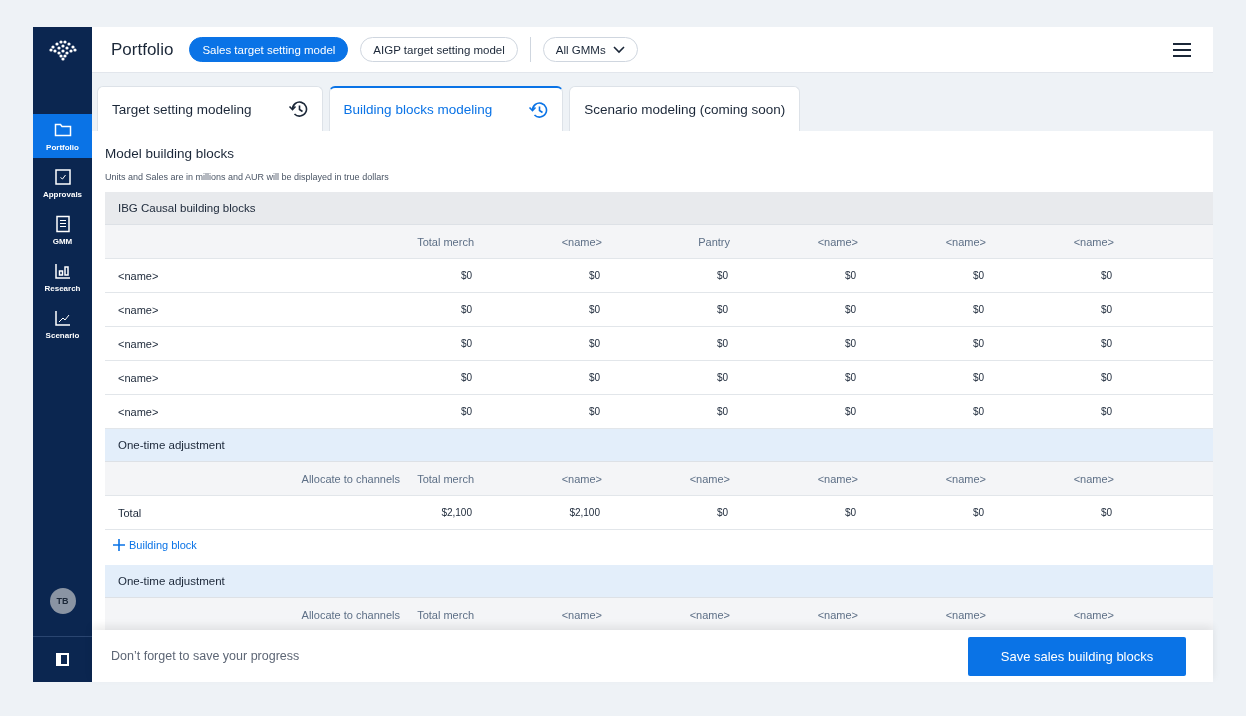  What do you see at coordinates (439, 49) in the screenshot?
I see `model-toggle: AIGP target setting model` at bounding box center [439, 49].